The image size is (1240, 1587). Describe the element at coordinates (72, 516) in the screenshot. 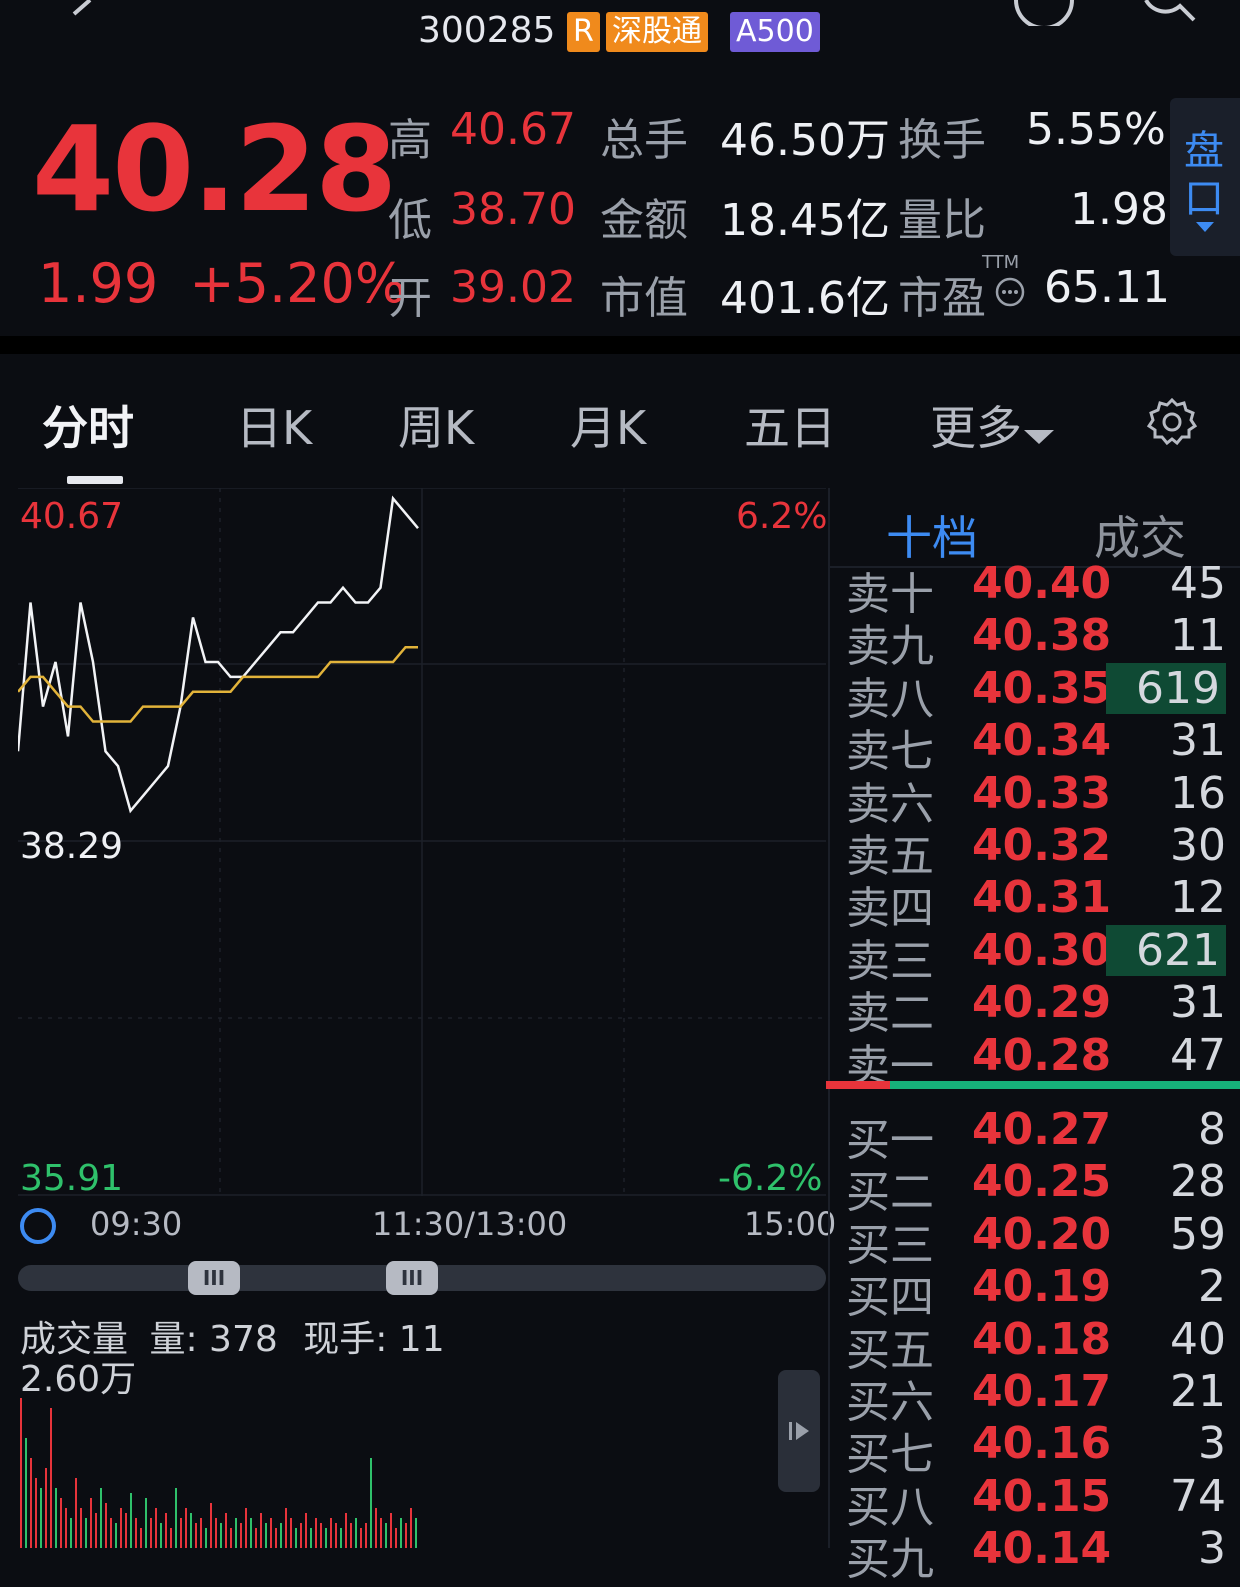

I see `y-axis-top-label: 40.67` at that location.